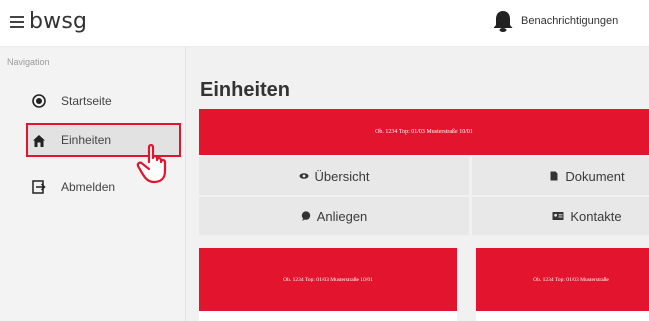  Describe the element at coordinates (245, 90) in the screenshot. I see `page-title: Einheiten` at that location.